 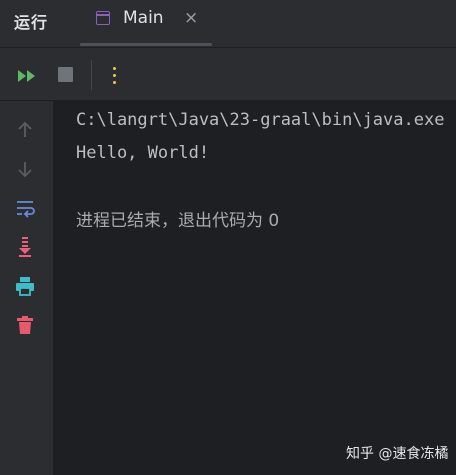 What do you see at coordinates (191, 18) in the screenshot?
I see `close-icon: ×` at bounding box center [191, 18].